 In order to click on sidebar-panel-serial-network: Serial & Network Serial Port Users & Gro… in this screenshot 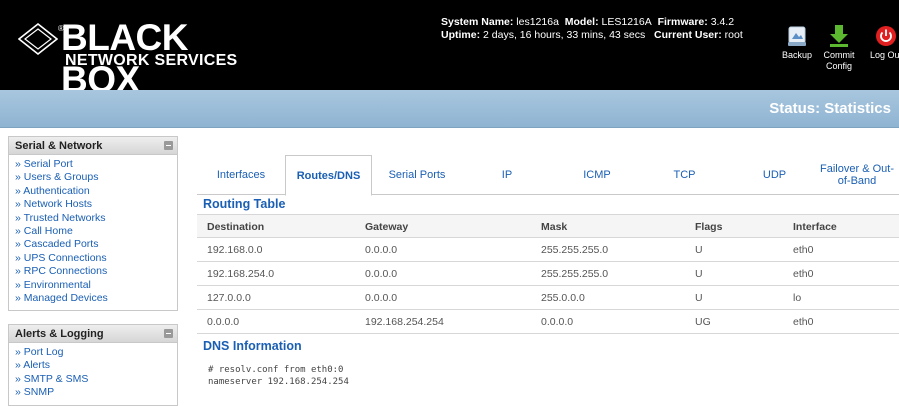, I will do `click(93, 224)`.